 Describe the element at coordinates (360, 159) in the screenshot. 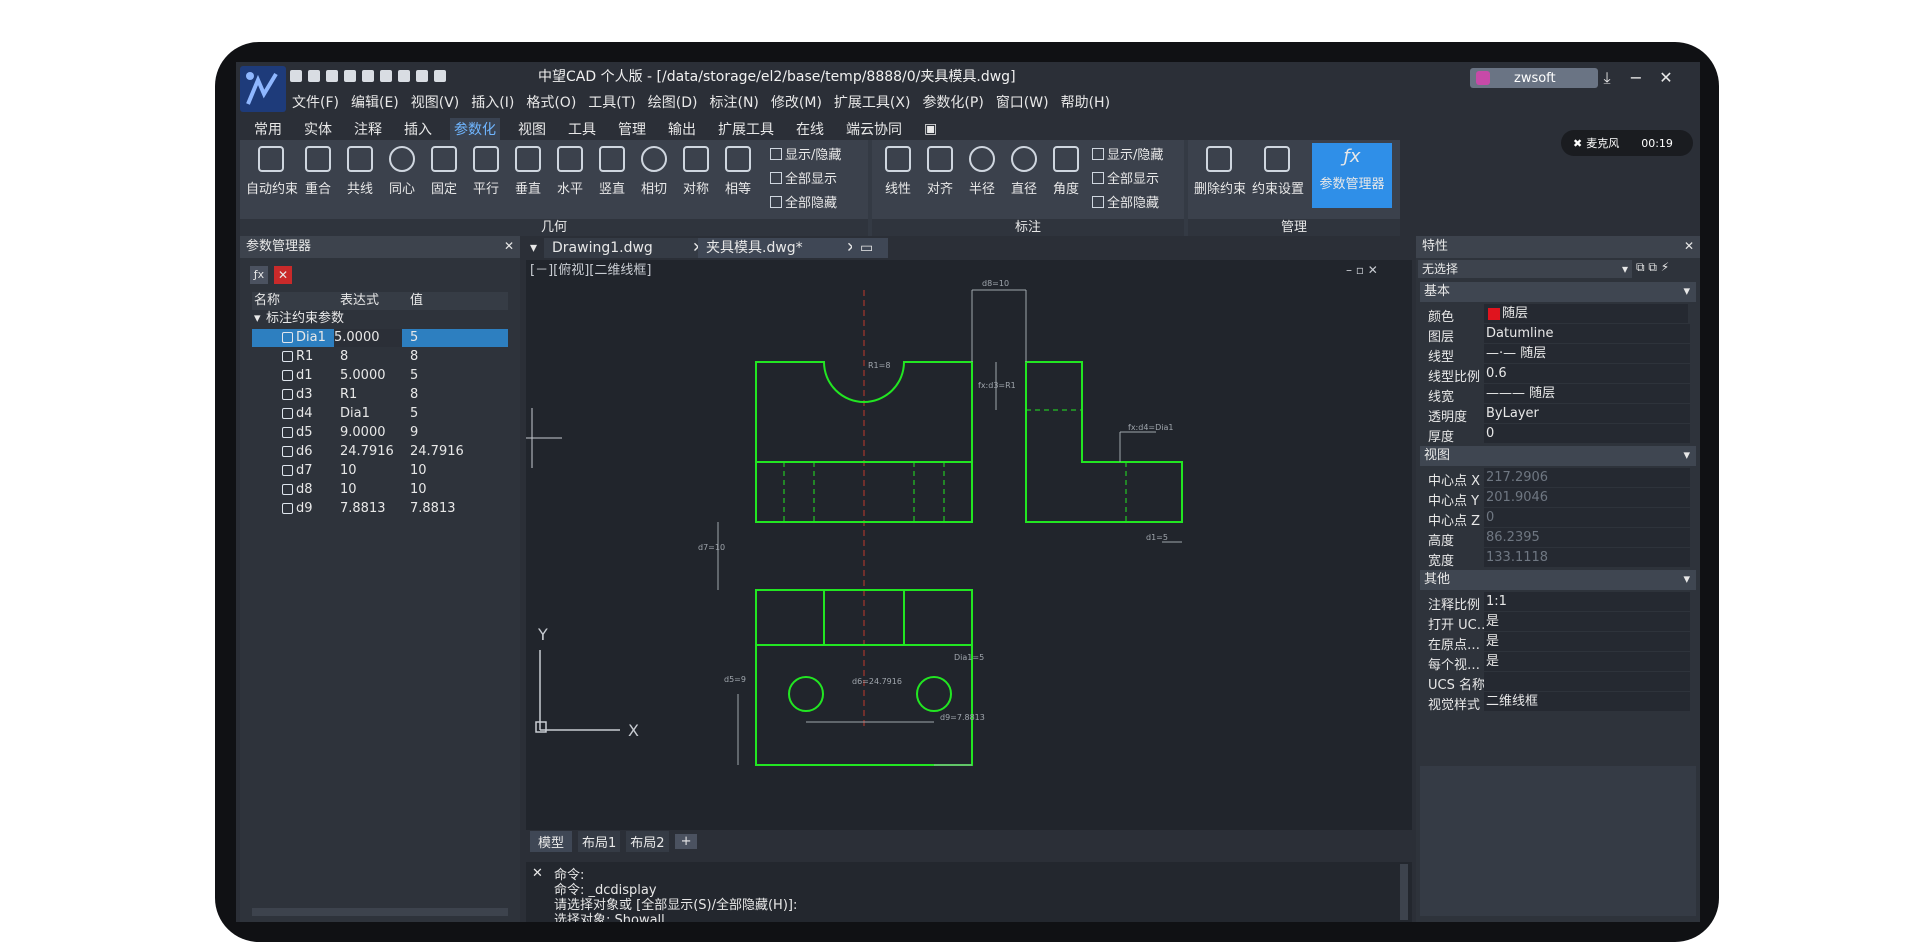

I see `collinear-icon` at that location.